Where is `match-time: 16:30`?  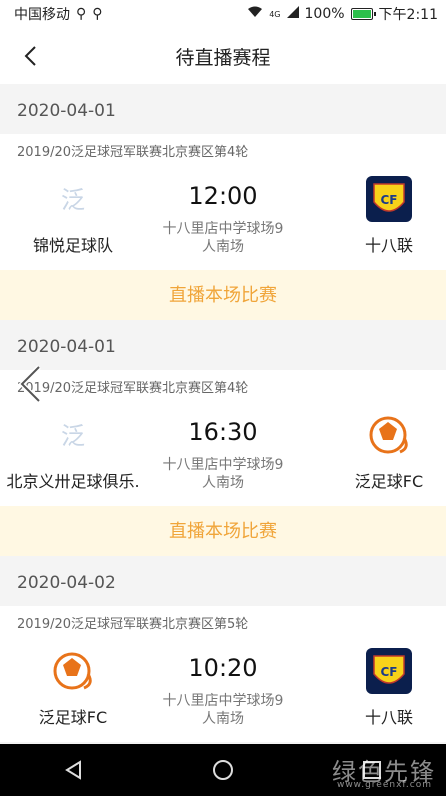
match-time: 16:30 is located at coordinates (223, 432).